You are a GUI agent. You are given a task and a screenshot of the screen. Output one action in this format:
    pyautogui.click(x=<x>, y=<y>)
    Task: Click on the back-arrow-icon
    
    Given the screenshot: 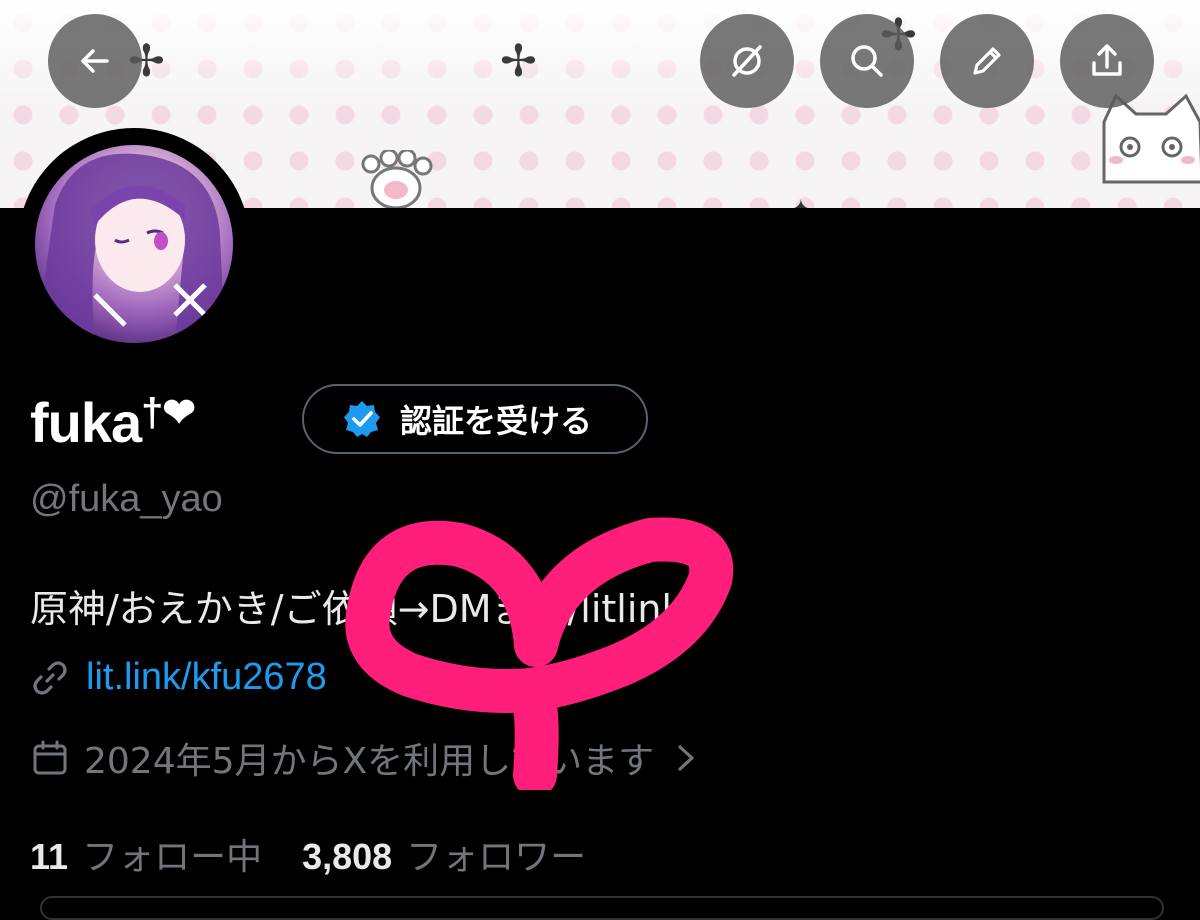 What is the action you would take?
    pyautogui.click(x=95, y=61)
    